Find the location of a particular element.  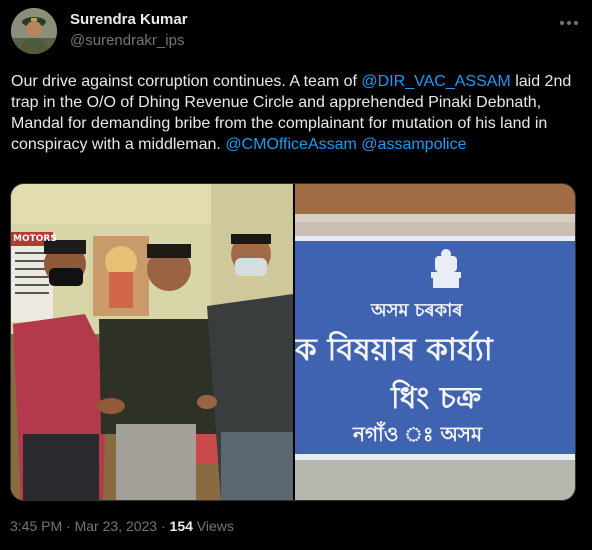

more-button is located at coordinates (569, 23).